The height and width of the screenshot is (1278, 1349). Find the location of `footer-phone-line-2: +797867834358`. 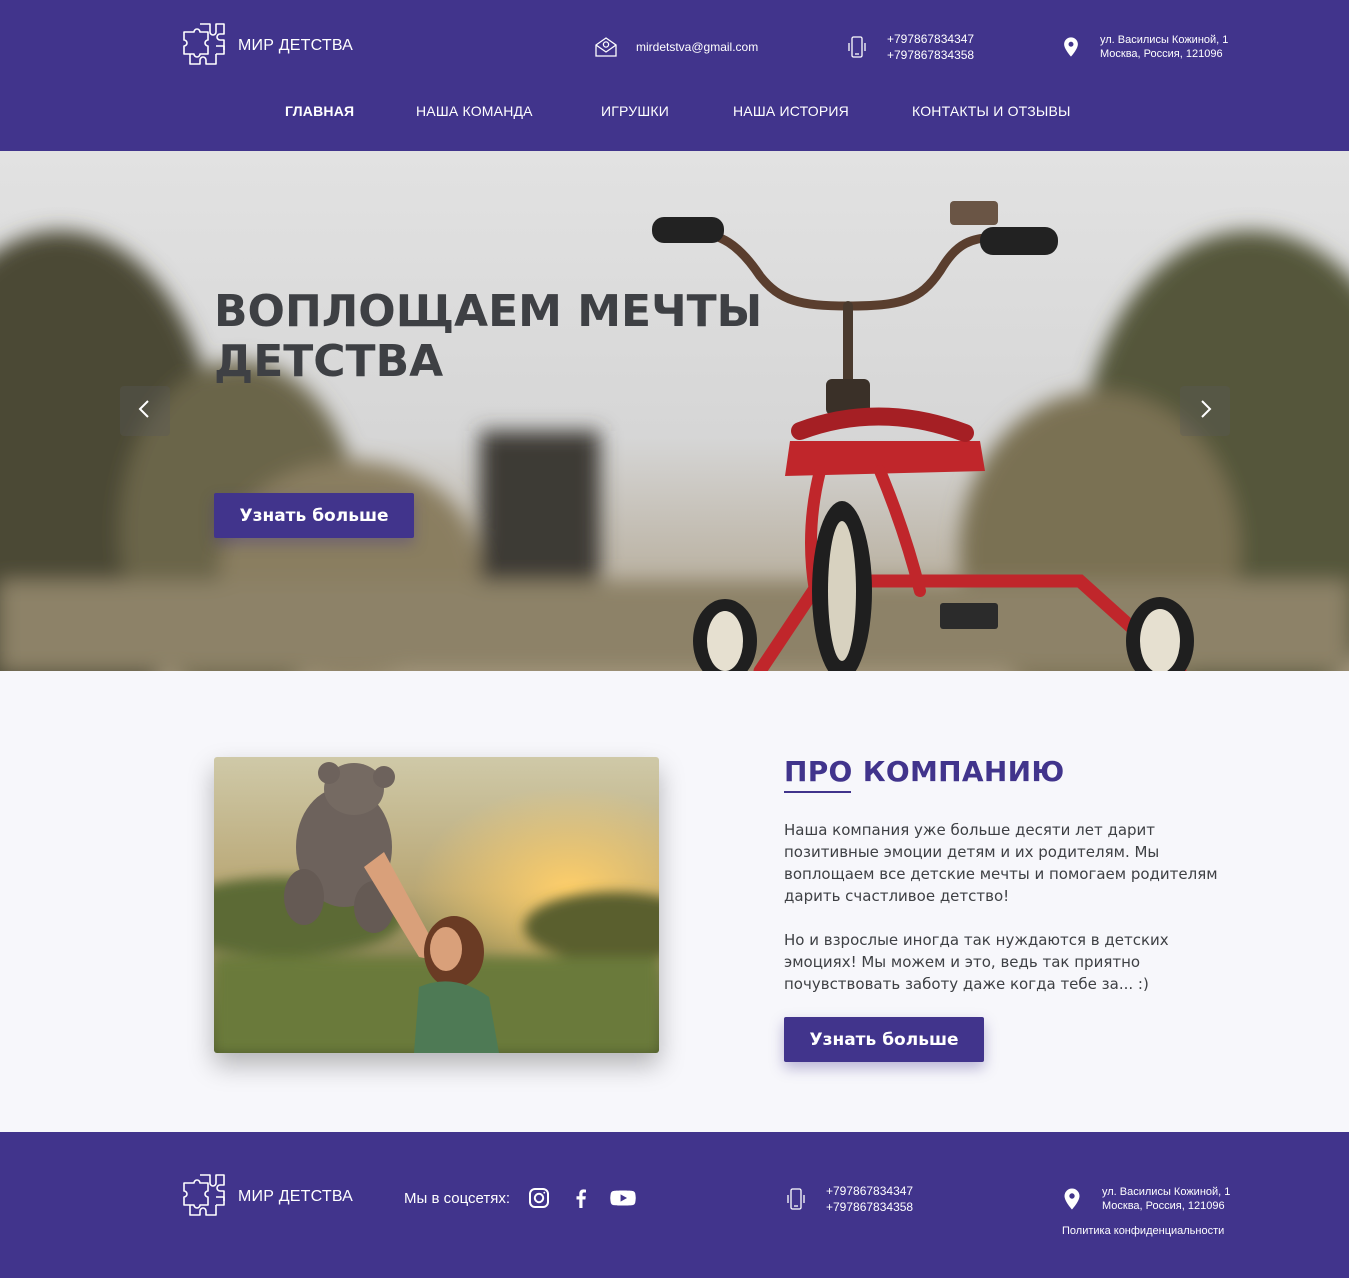

footer-phone-line-2: +797867834358 is located at coordinates (870, 1207).